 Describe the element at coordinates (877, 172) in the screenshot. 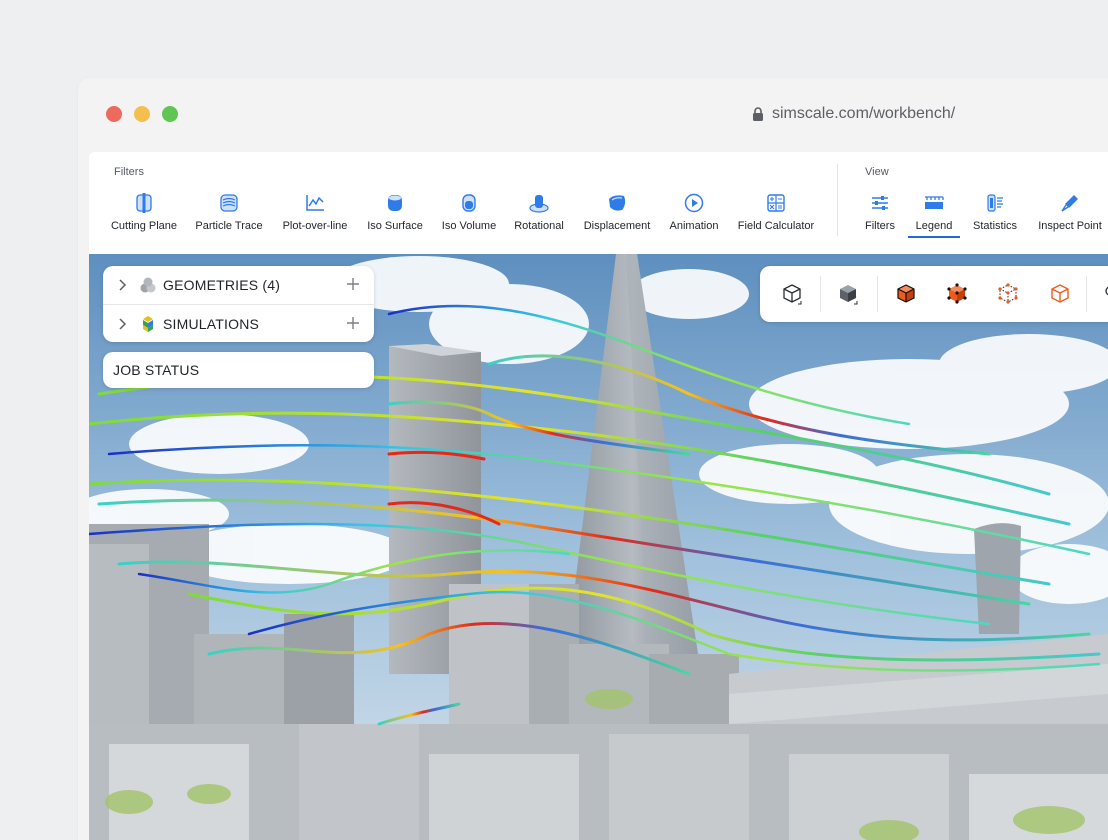

I see `view-group-label: View` at that location.